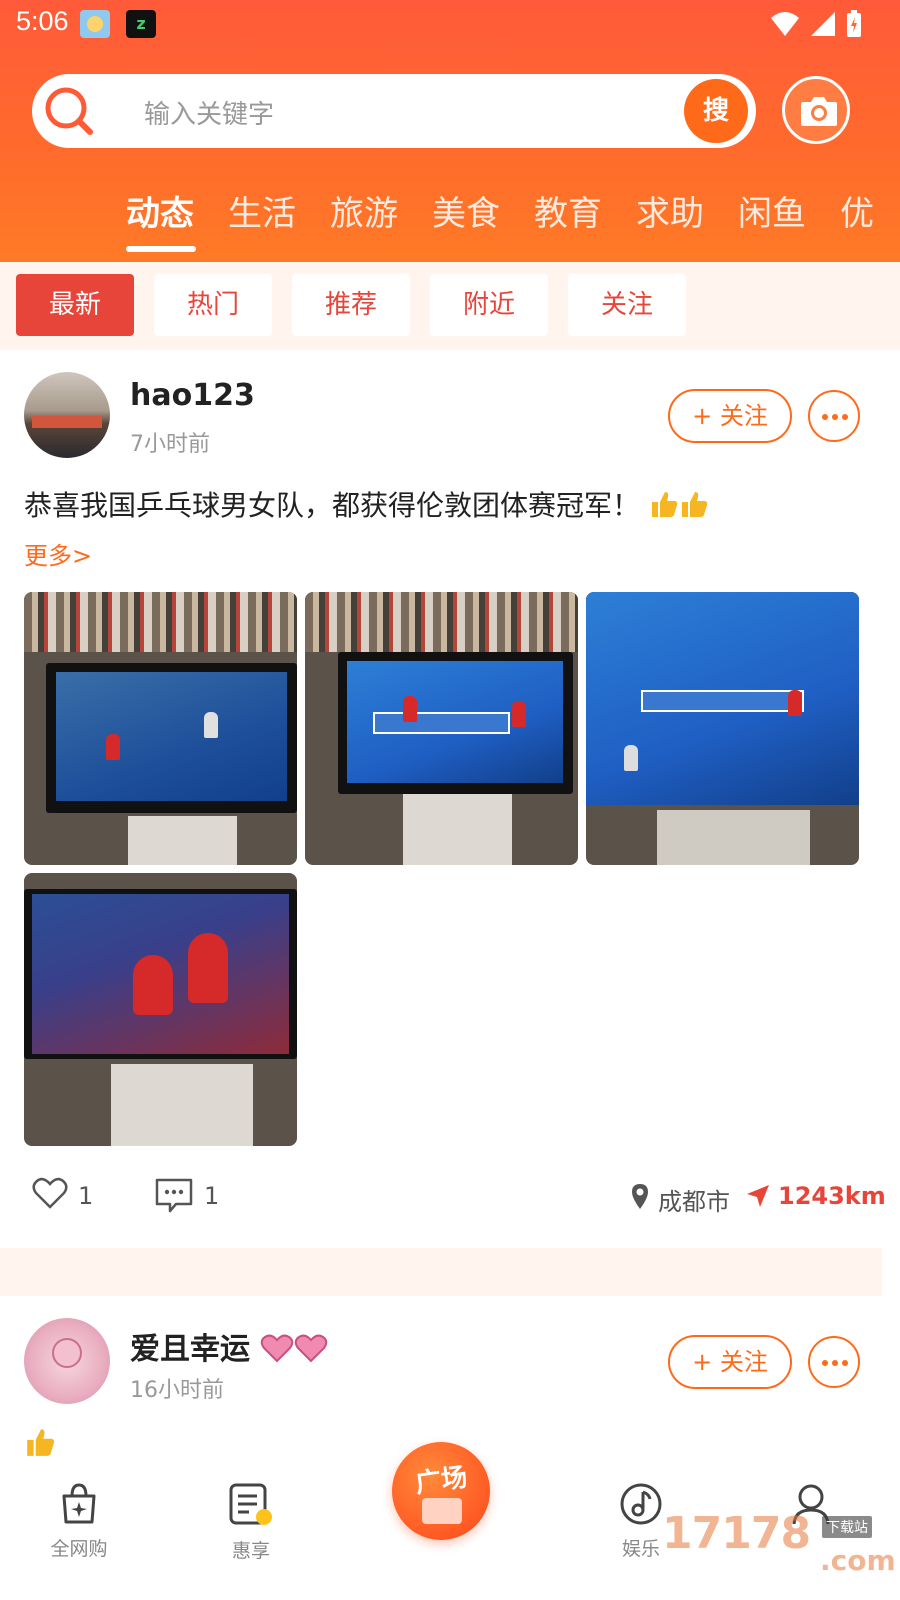  I want to click on avatar-lantern-strip, so click(67, 422).